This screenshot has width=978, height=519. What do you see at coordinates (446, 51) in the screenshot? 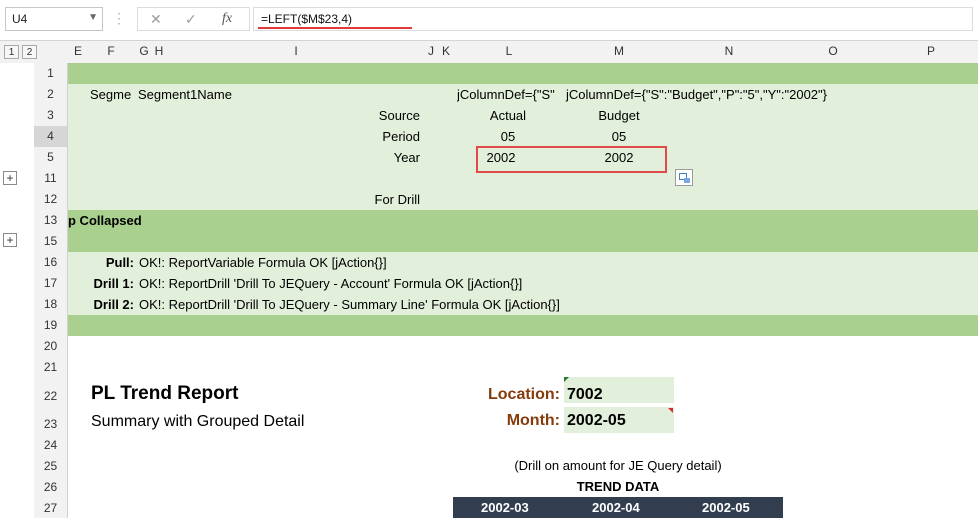
I see `column-header-k: K` at bounding box center [446, 51].